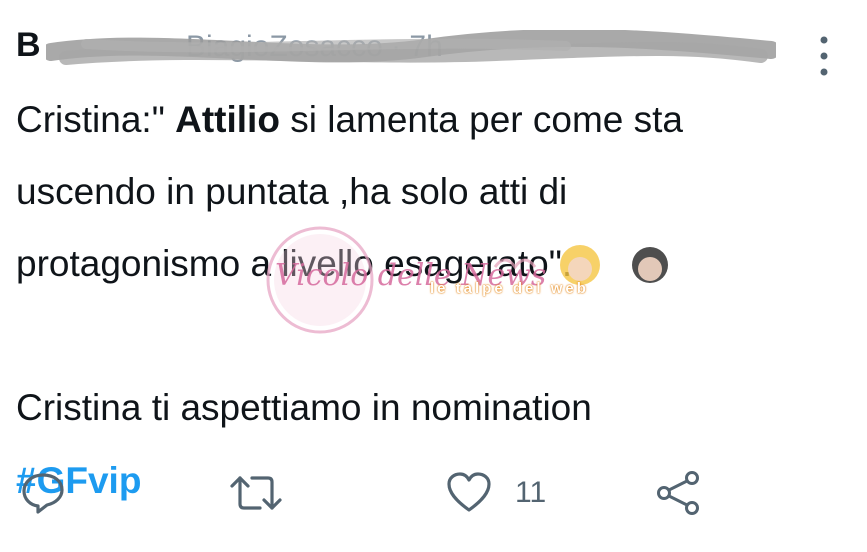  What do you see at coordinates (227, 119) in the screenshot?
I see `text-segment-bold: Attilio` at bounding box center [227, 119].